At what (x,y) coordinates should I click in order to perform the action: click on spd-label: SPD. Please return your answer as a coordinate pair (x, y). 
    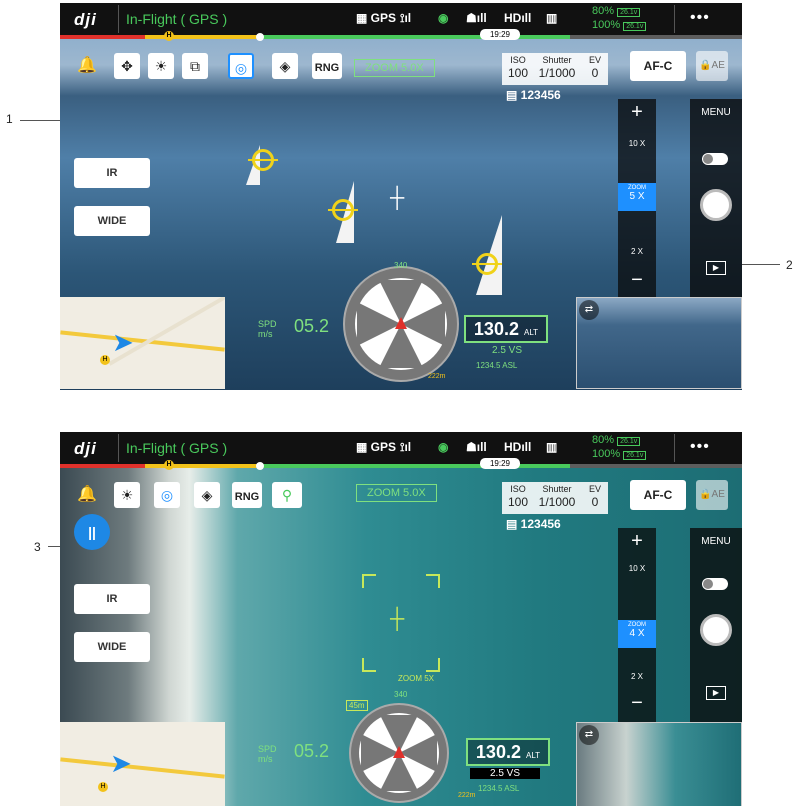
    Looking at the image, I should click on (267, 324).